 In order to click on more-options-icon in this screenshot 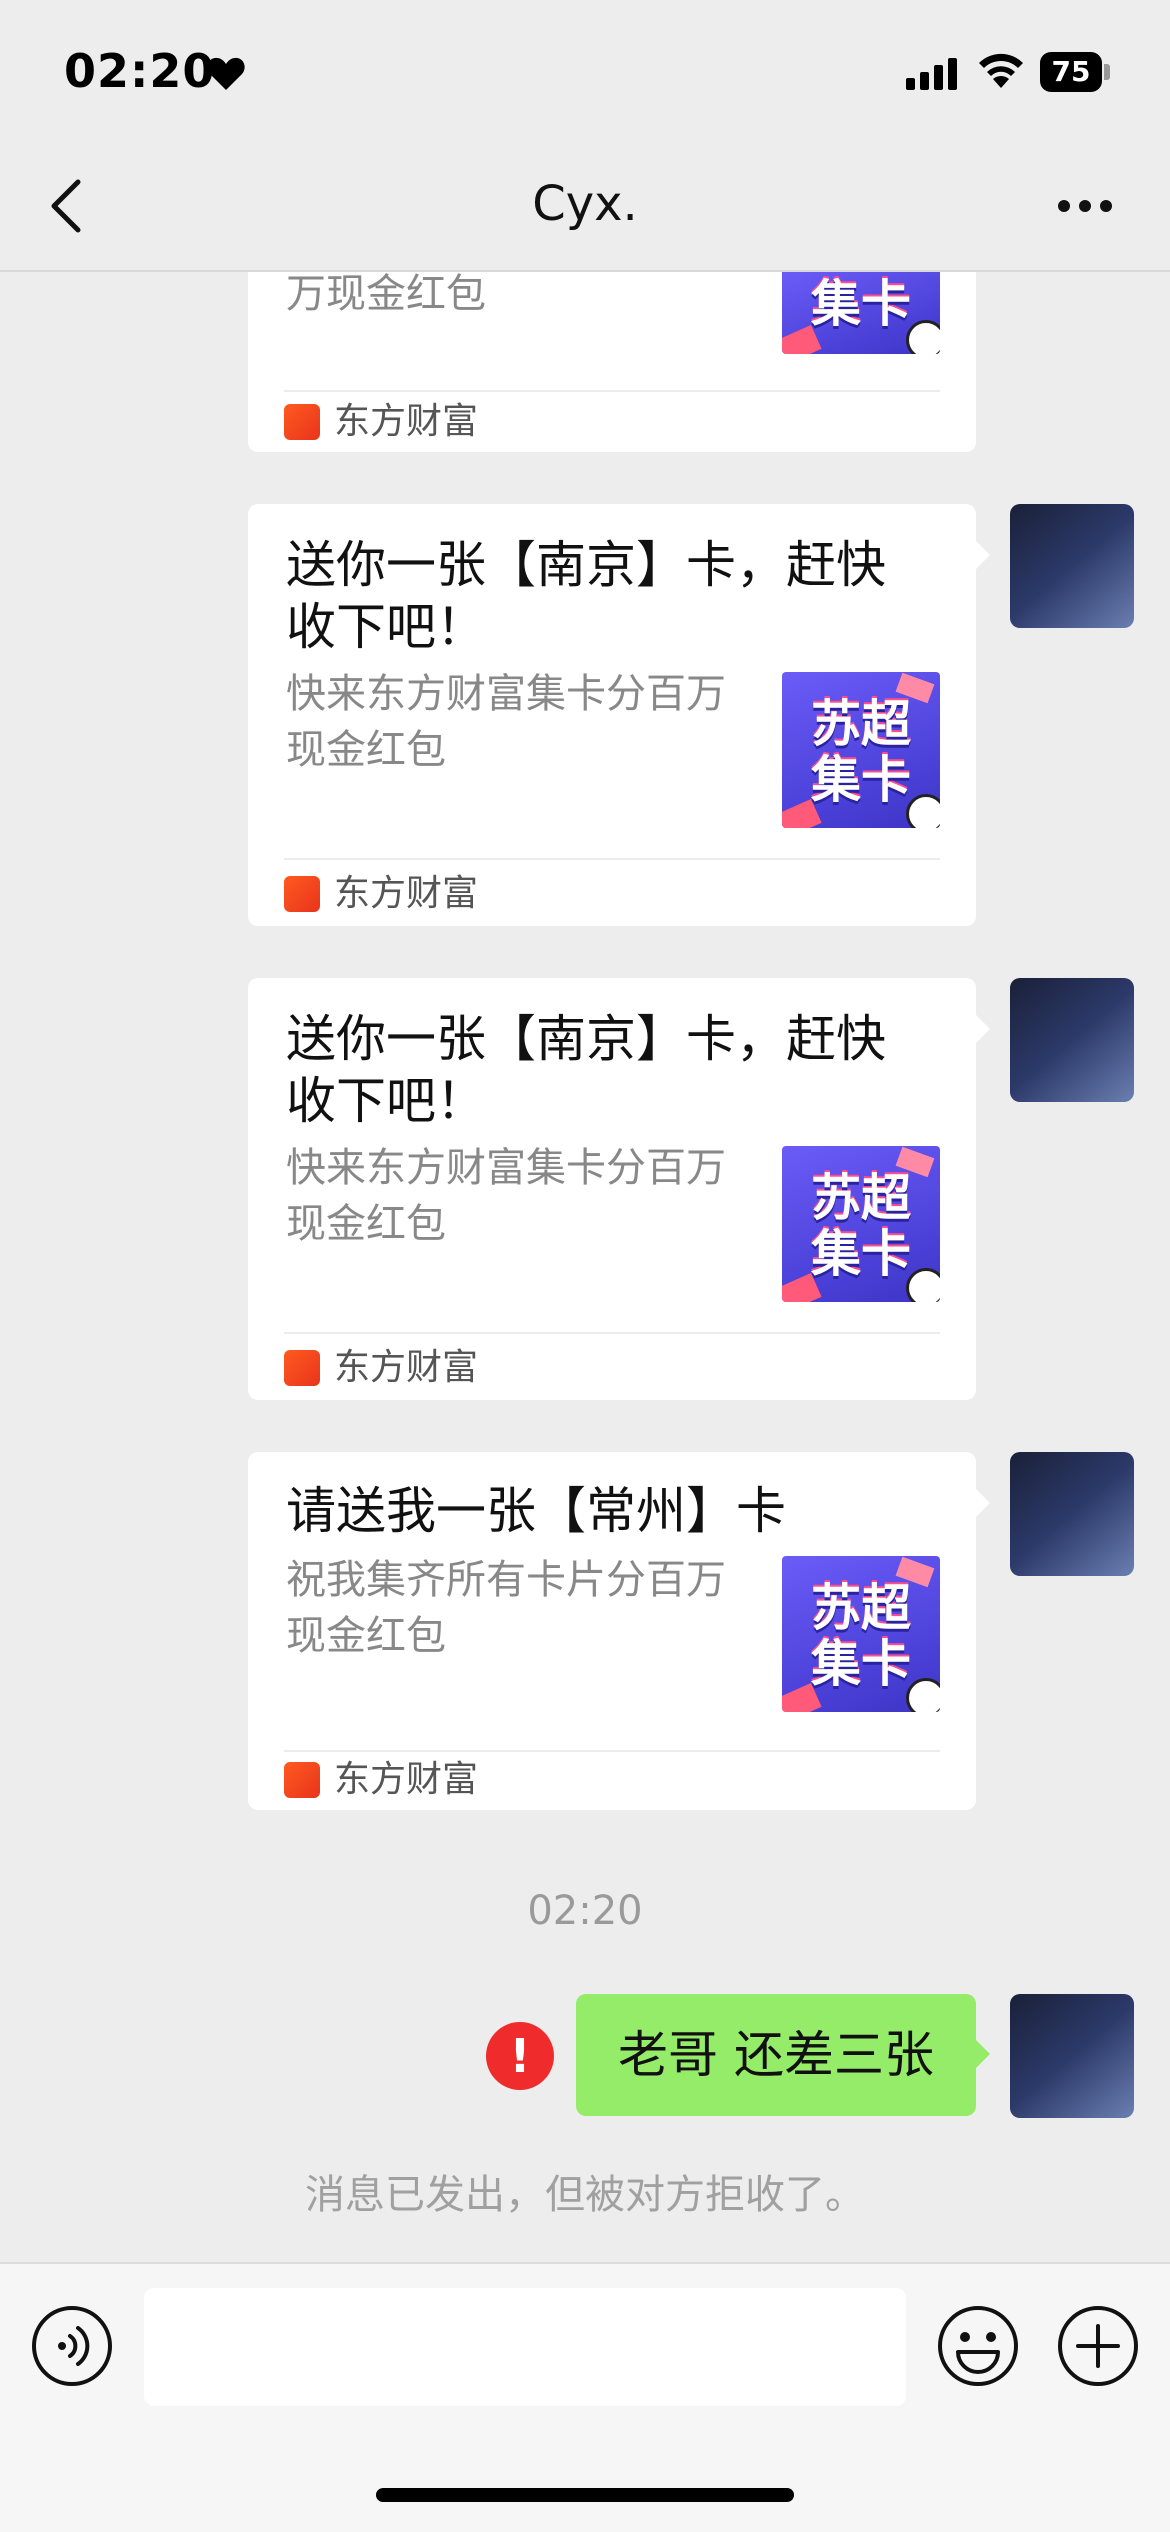, I will do `click(1085, 206)`.